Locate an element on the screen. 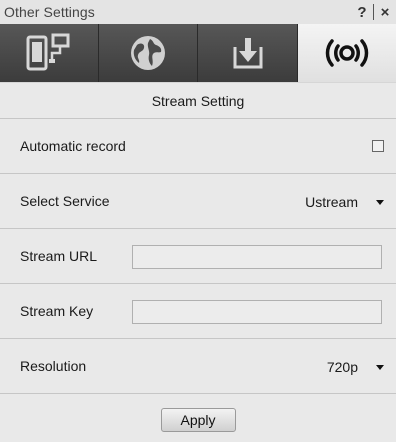 The height and width of the screenshot is (442, 396). stream-url-row: Stream URL is located at coordinates (198, 256).